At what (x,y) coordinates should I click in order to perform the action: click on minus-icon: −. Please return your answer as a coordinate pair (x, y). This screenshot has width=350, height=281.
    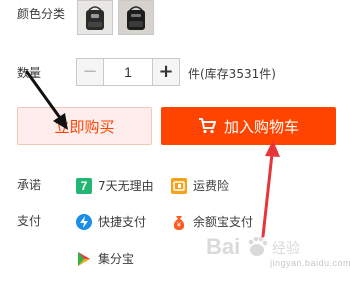
    Looking at the image, I should click on (90, 71).